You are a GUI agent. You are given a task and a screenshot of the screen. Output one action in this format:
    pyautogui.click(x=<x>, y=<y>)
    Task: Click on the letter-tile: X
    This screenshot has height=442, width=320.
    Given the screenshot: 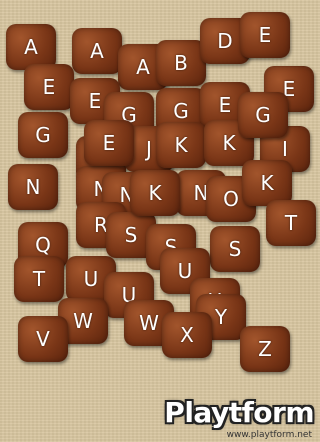 What is the action you would take?
    pyautogui.click(x=187, y=335)
    